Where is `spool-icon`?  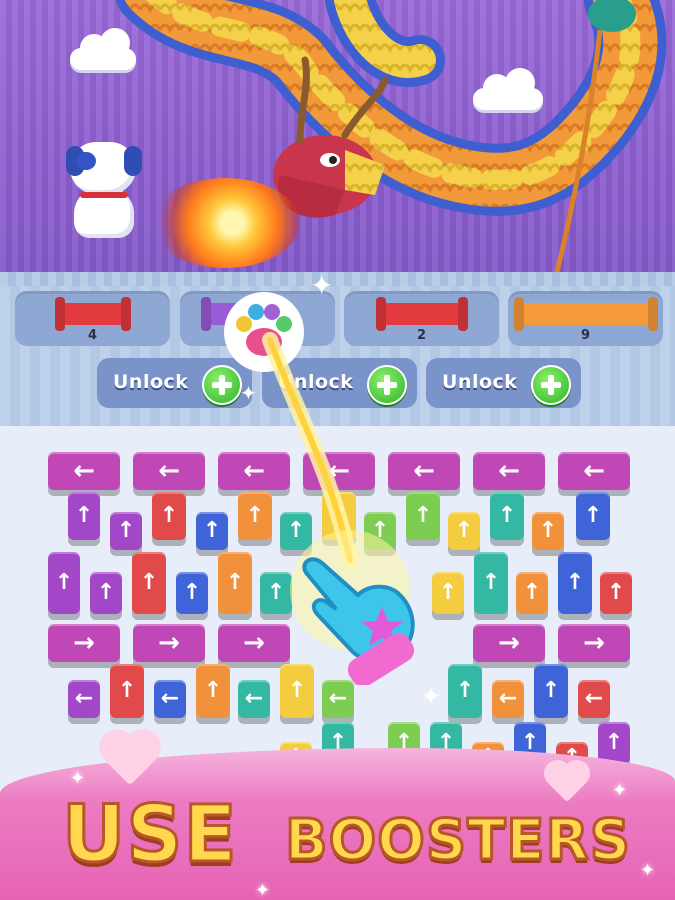 spool-icon is located at coordinates (421, 314).